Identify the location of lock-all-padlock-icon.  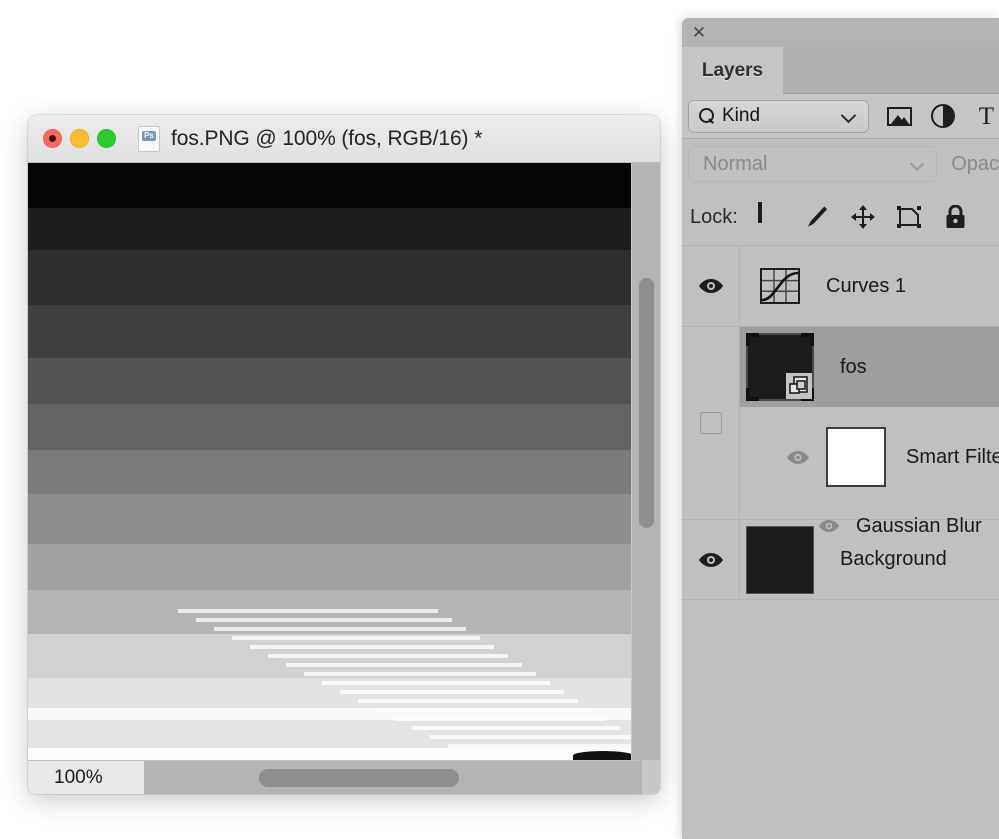
(955, 217).